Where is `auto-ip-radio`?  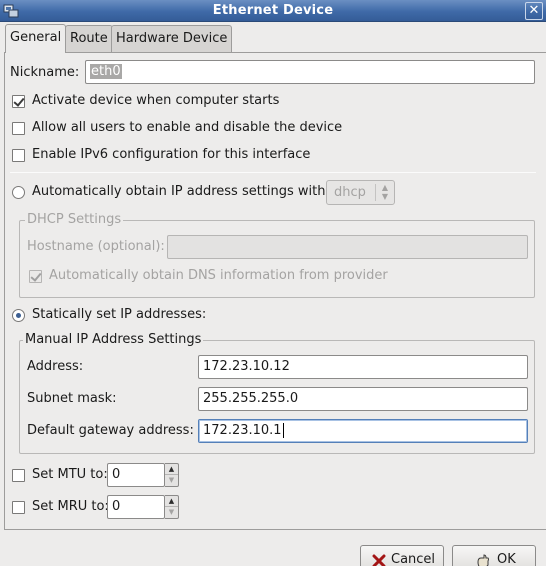 auto-ip-radio is located at coordinates (18, 192).